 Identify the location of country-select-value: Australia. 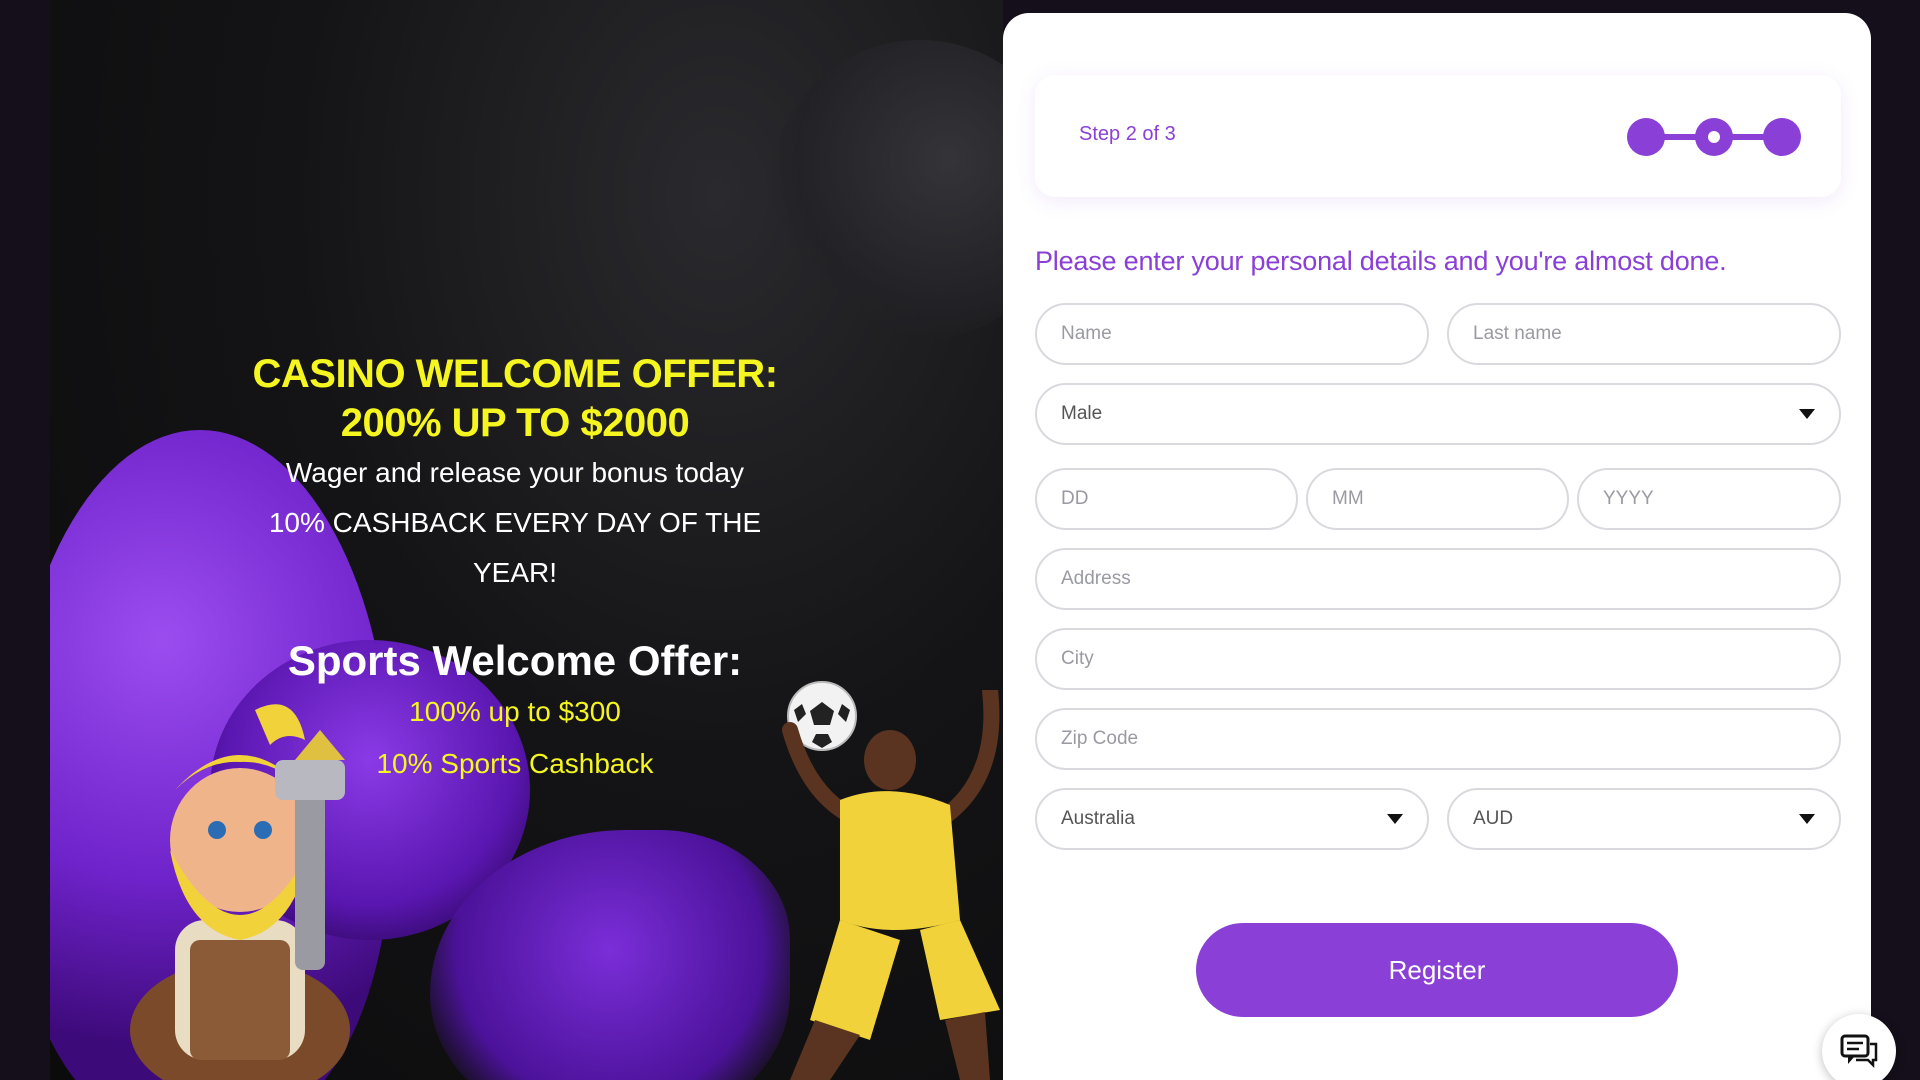
(1098, 818).